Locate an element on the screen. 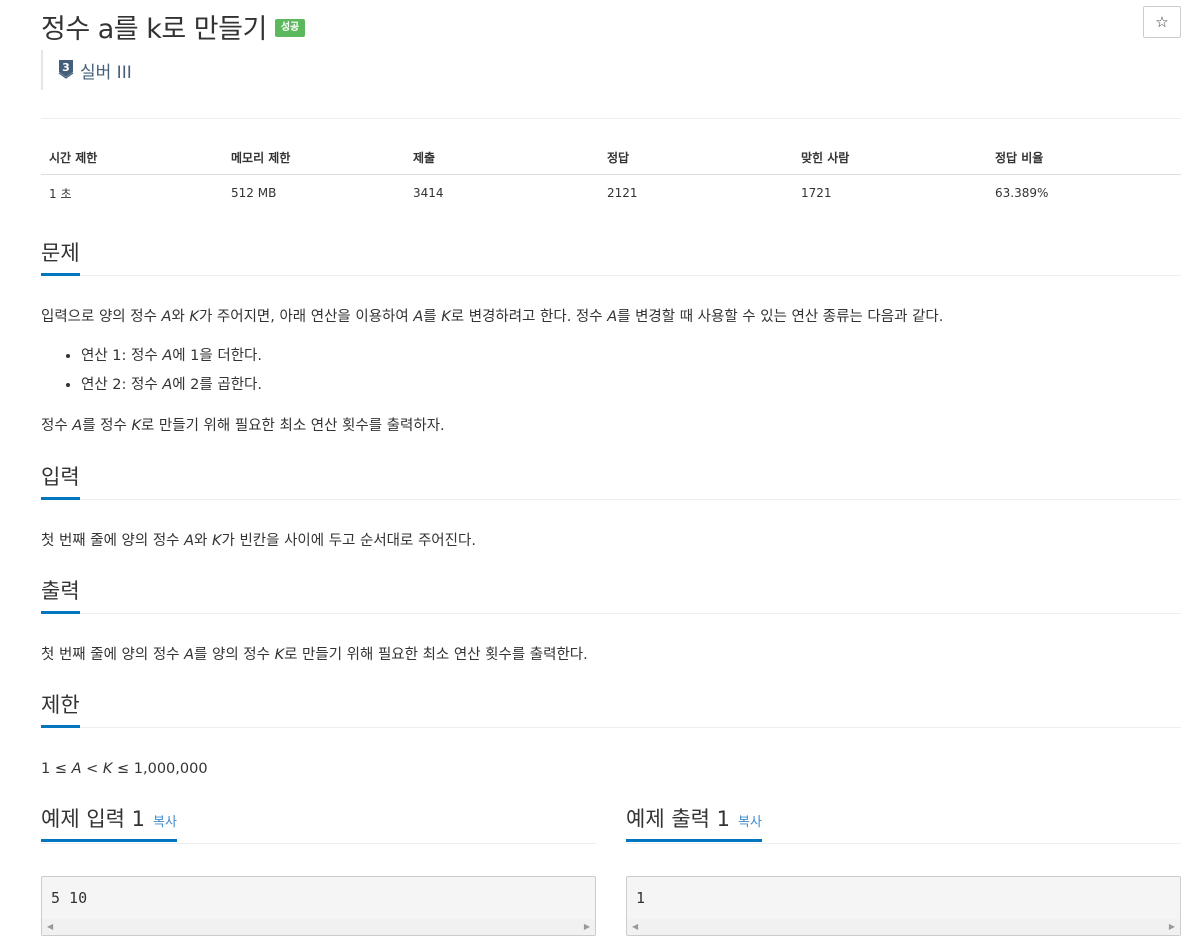 The image size is (1187, 936). tier-icon: 3 is located at coordinates (66, 69).